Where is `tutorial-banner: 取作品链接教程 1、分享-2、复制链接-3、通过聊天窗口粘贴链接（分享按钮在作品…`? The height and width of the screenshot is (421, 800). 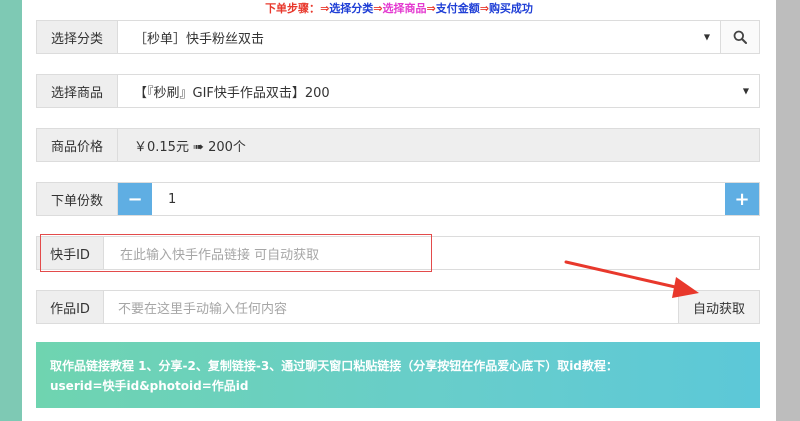 tutorial-banner: 取作品链接教程 1、分享-2、复制链接-3、通过聊天窗口粘贴链接（分享按钮在作品… is located at coordinates (398, 375).